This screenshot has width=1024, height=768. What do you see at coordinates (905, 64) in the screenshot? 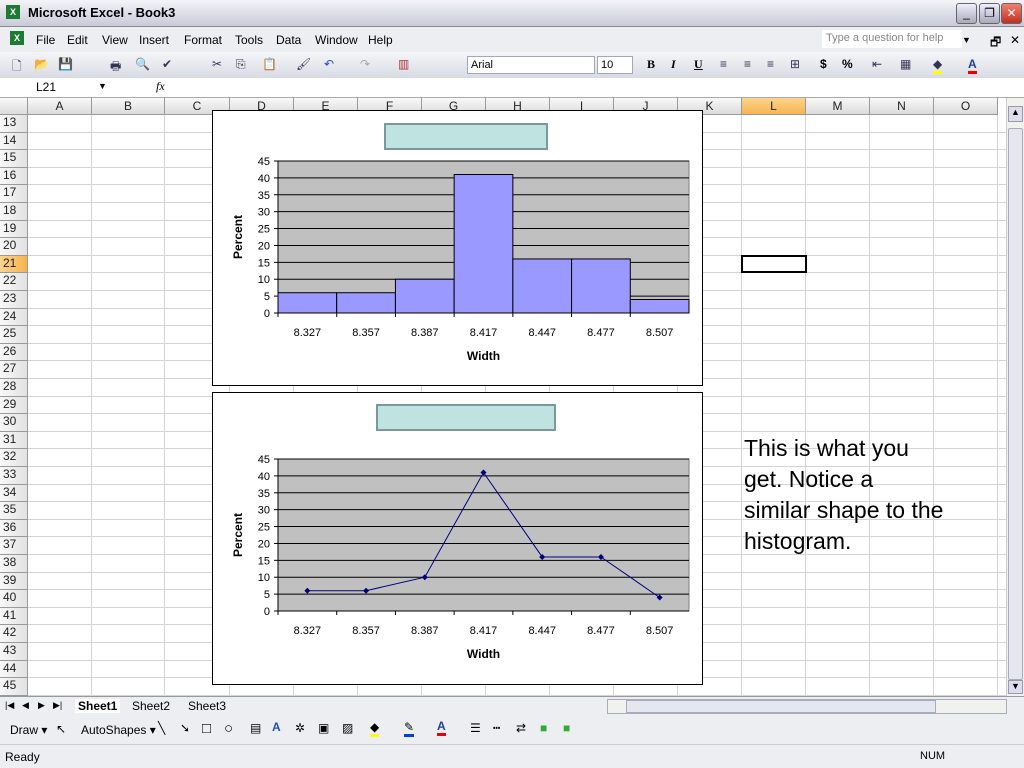
I see `borders-icon: ▦` at bounding box center [905, 64].